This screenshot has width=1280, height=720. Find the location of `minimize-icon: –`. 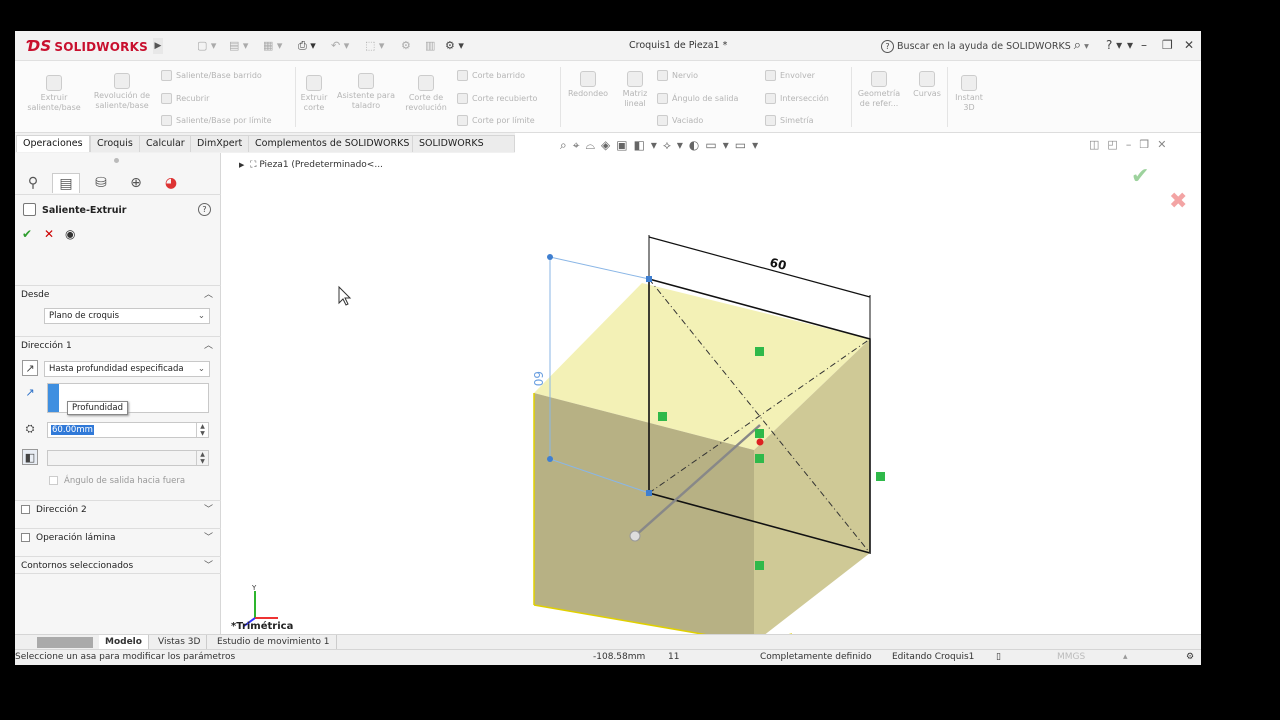

minimize-icon: – is located at coordinates (1144, 45).